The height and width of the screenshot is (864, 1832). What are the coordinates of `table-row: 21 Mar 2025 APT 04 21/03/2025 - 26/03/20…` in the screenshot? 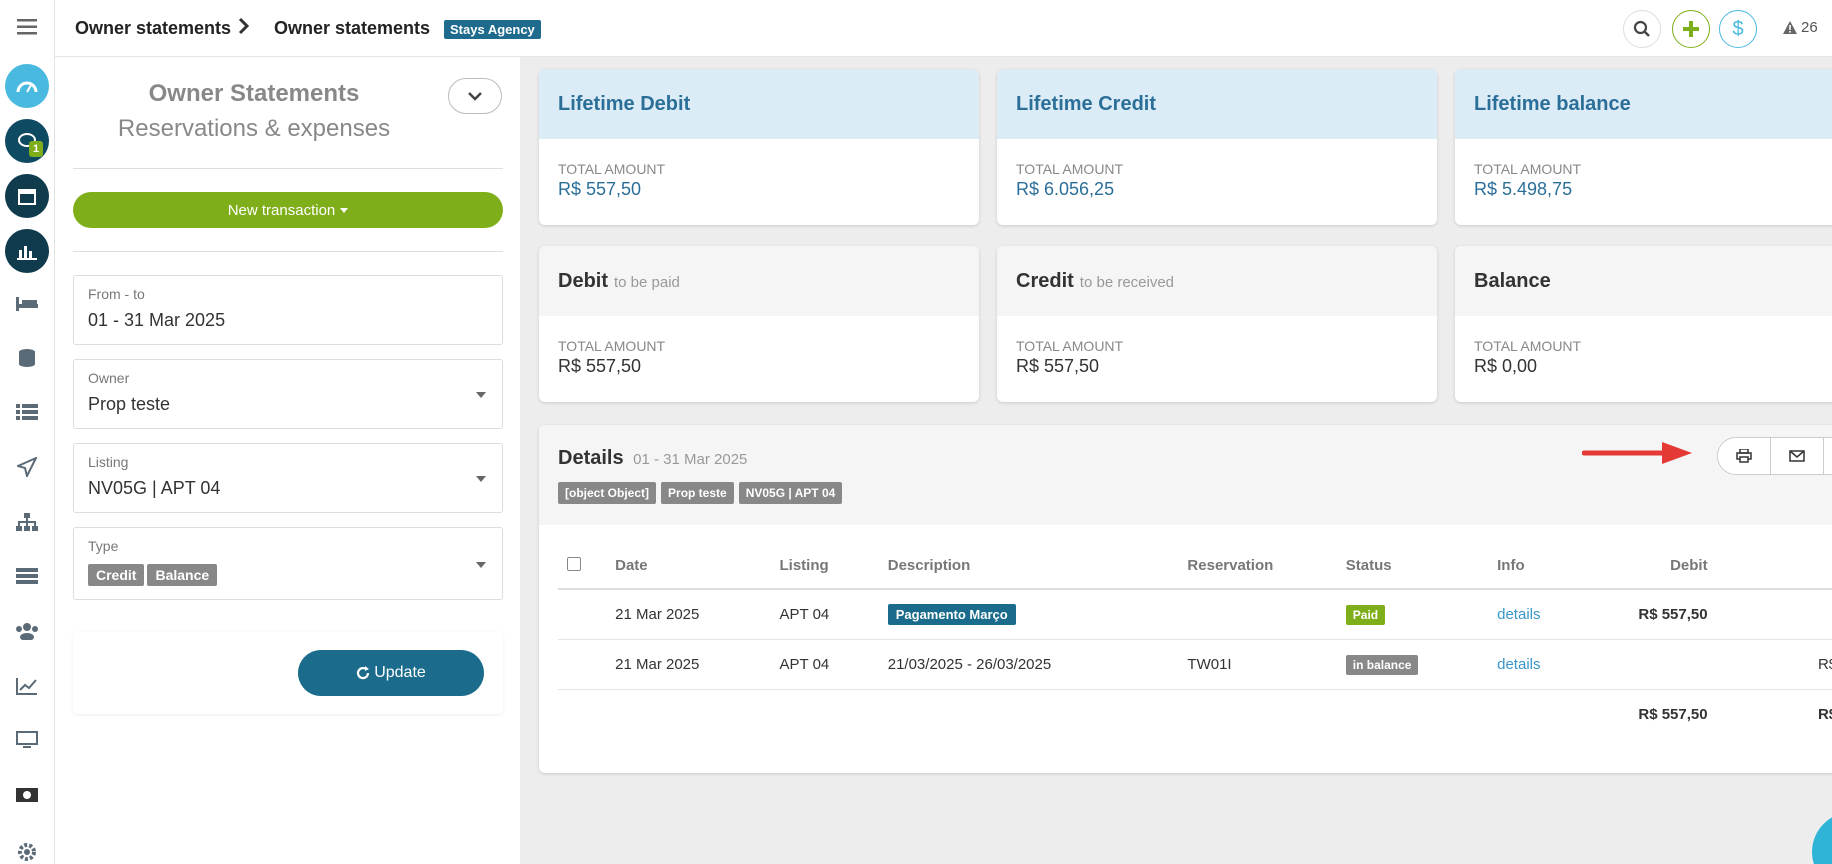 It's located at (1195, 664).